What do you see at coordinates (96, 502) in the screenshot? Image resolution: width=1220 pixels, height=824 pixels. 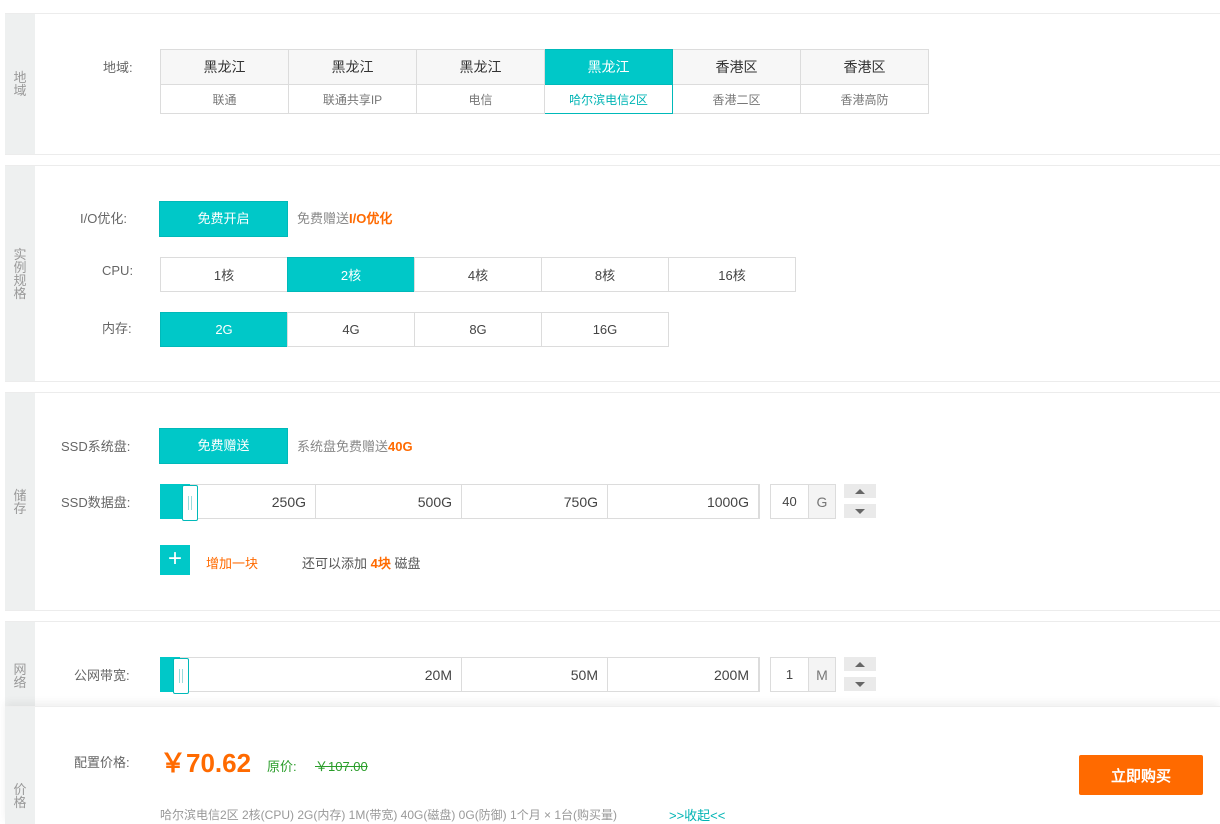 I see `data-disk-label: SSD数据盘:` at bounding box center [96, 502].